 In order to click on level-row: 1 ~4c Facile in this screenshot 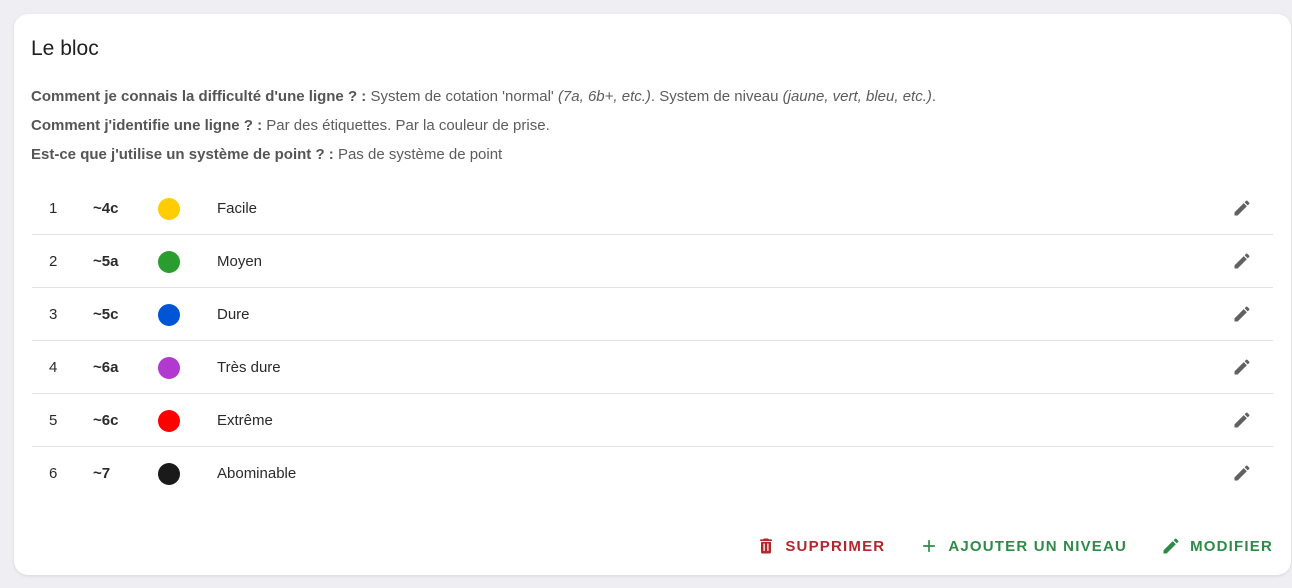, I will do `click(652, 208)`.